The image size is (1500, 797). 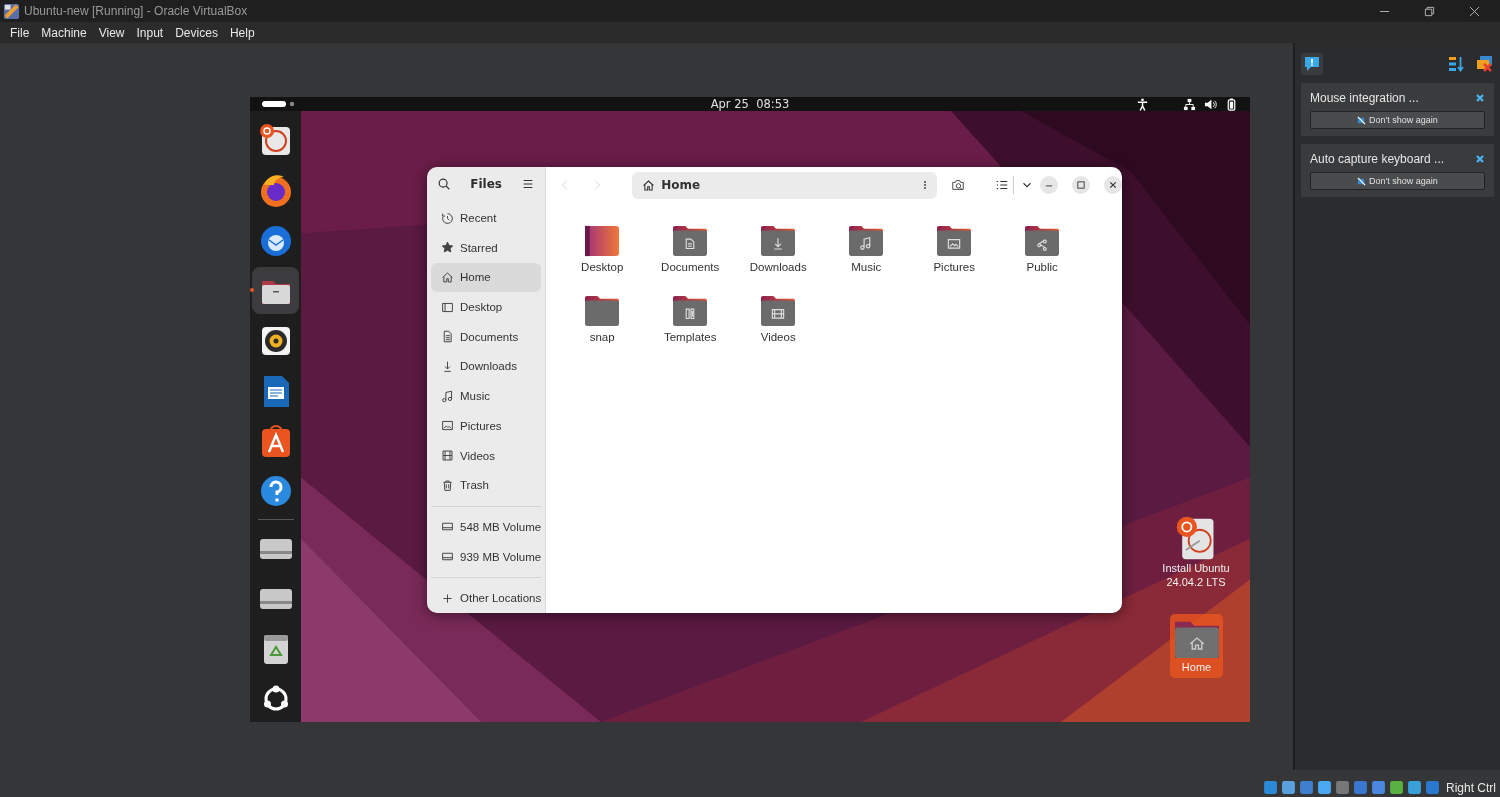 What do you see at coordinates (501, 526) in the screenshot?
I see `sidebar-label: 548 MB Volume` at bounding box center [501, 526].